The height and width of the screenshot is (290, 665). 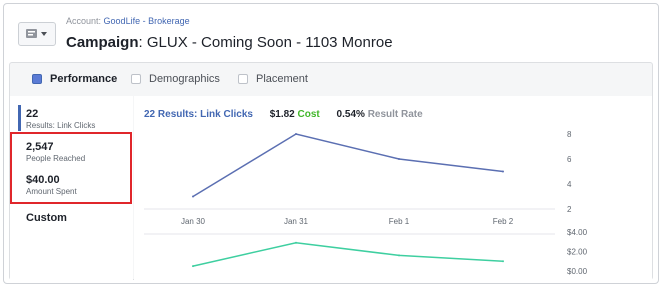 What do you see at coordinates (296, 221) in the screenshot?
I see `x-tick-label: Jan 31` at bounding box center [296, 221].